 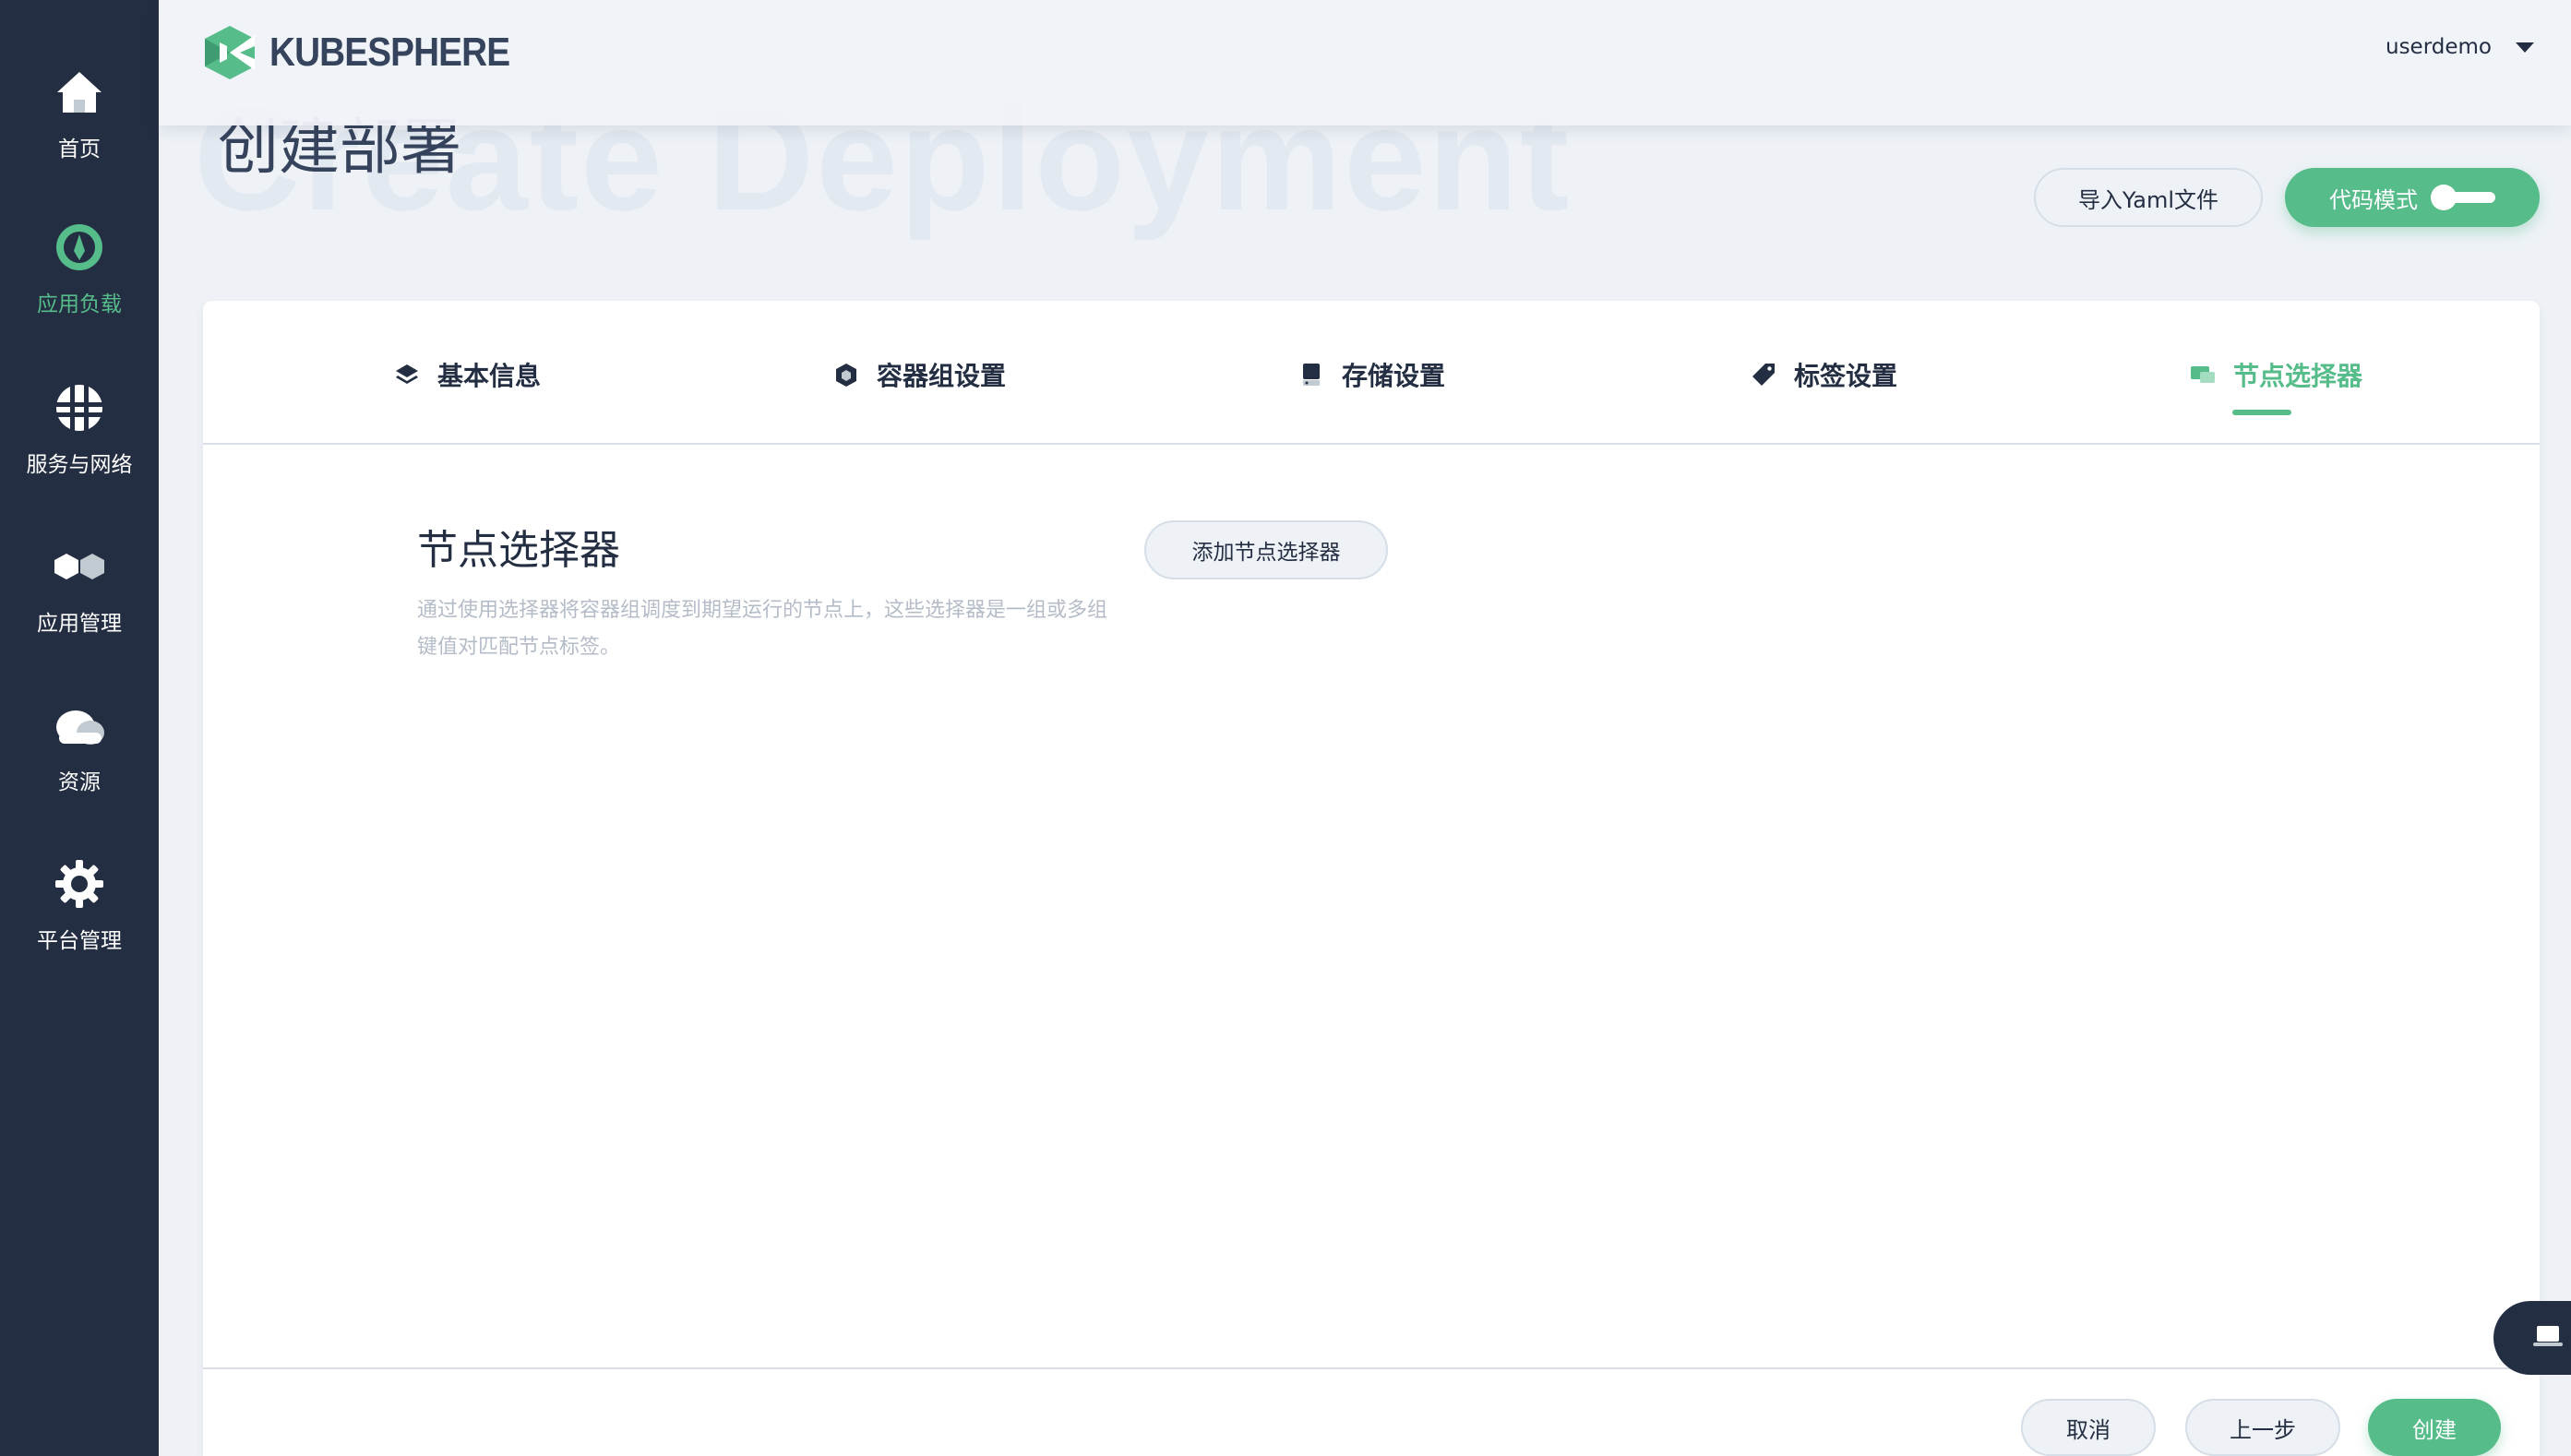 I want to click on sidebar: 首页 应用负载 服务与网络 应用管理 资源 平台管理, so click(x=79, y=728).